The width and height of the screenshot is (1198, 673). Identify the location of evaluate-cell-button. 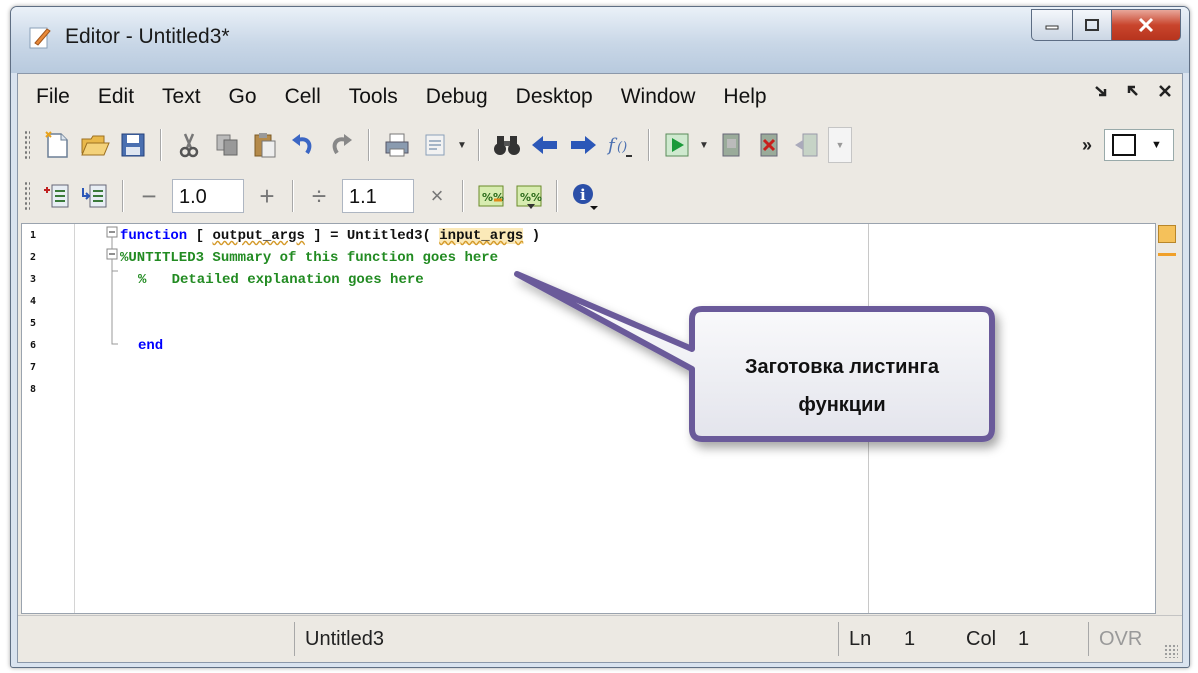
(95, 196).